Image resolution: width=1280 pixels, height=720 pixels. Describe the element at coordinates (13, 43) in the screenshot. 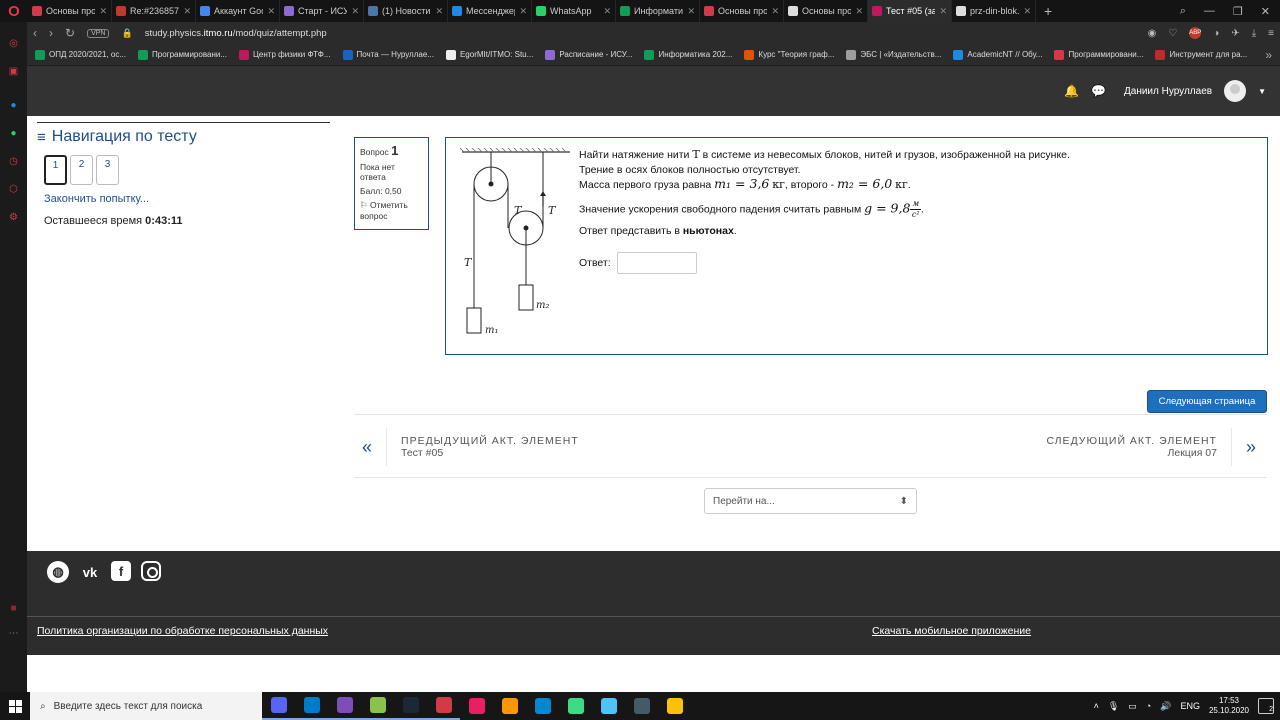

I see `speed-dial-icon: ◎` at that location.